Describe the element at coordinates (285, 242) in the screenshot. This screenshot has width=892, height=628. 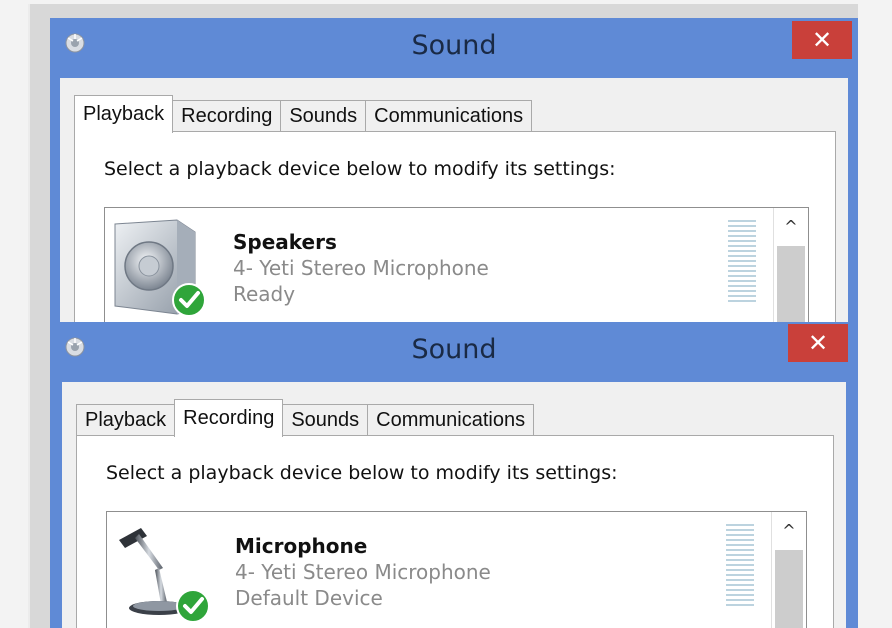
I see `device-name: Speakers` at that location.